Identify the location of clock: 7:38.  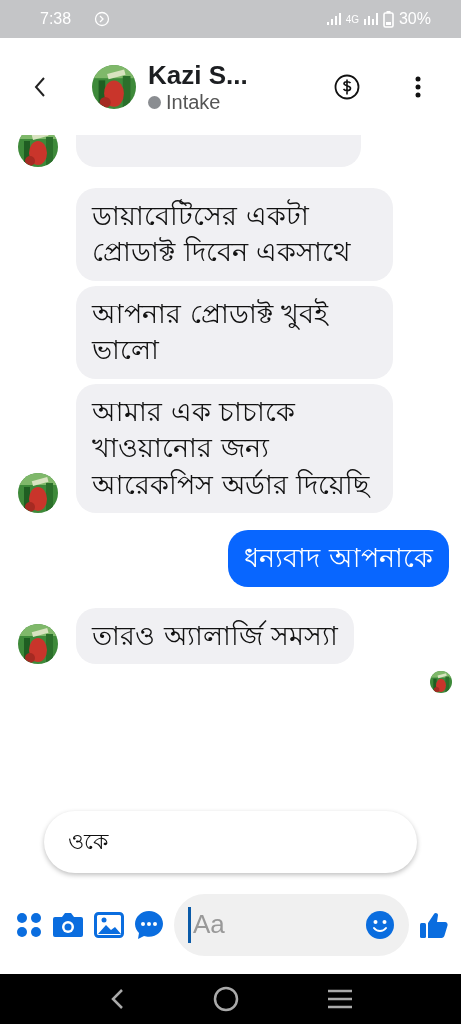
(56, 19).